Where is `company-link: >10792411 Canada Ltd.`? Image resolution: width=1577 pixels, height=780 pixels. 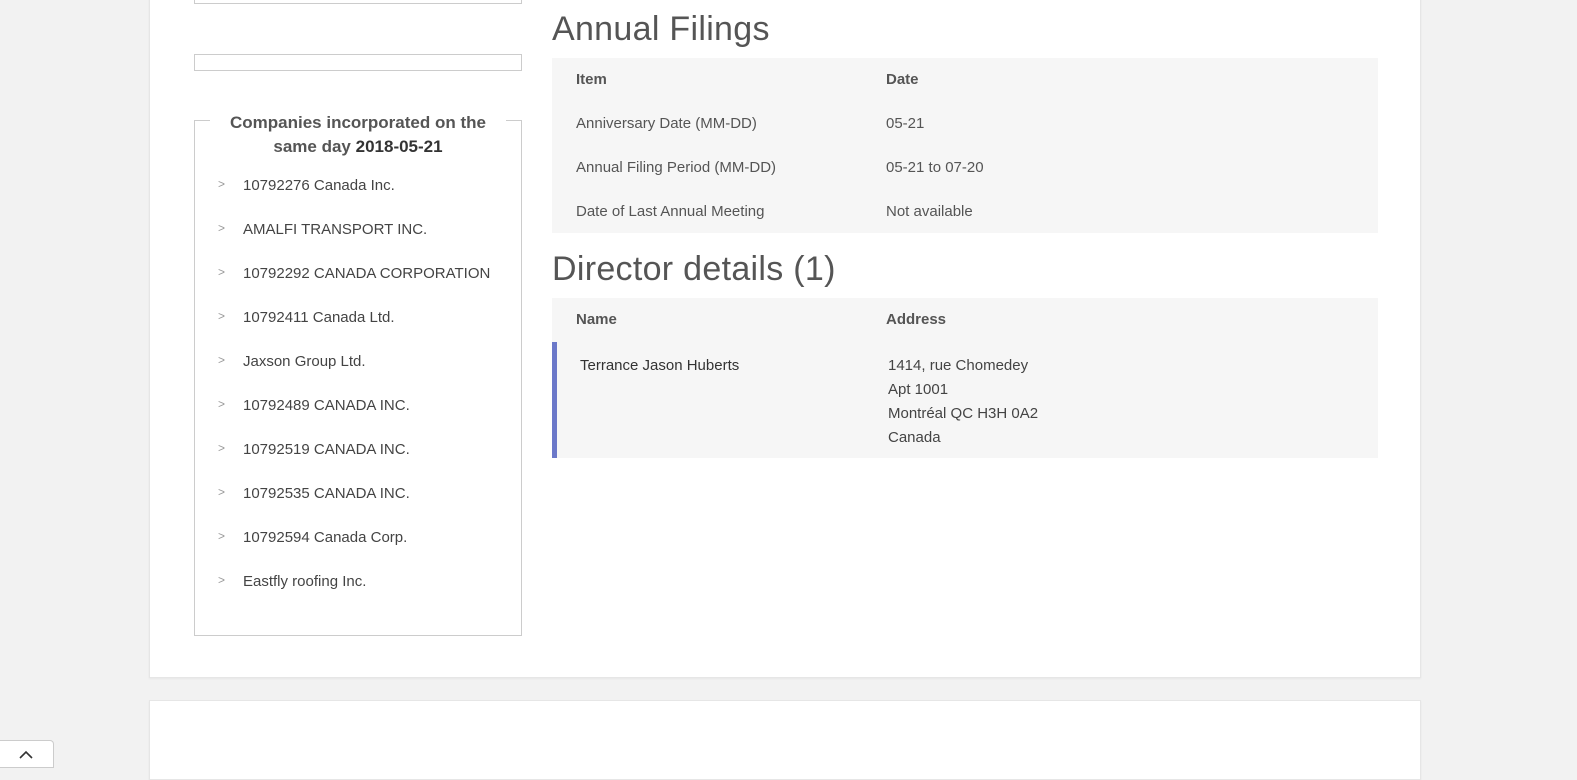 company-link: >10792411 Canada Ltd. is located at coordinates (364, 318).